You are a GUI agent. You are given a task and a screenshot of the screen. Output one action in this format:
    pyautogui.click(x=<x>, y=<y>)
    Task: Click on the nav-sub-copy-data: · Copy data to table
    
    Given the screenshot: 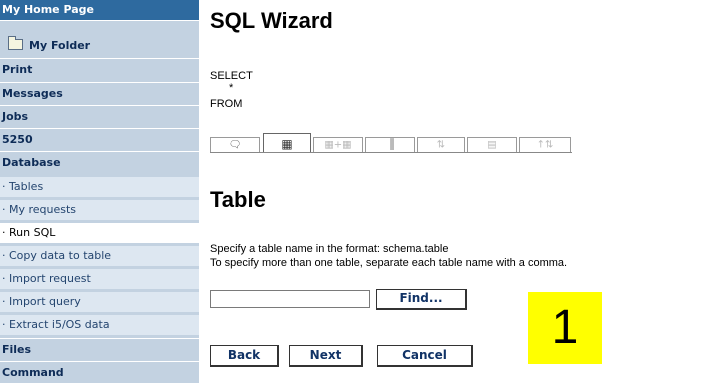 What is the action you would take?
    pyautogui.click(x=99, y=256)
    